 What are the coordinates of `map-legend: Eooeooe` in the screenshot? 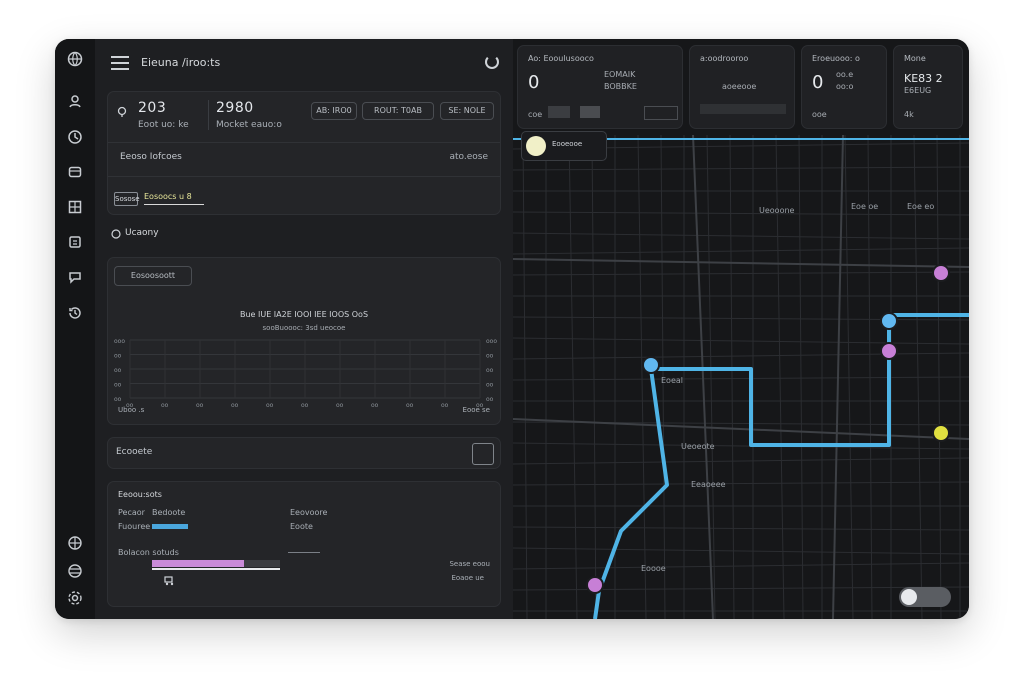 It's located at (564, 146).